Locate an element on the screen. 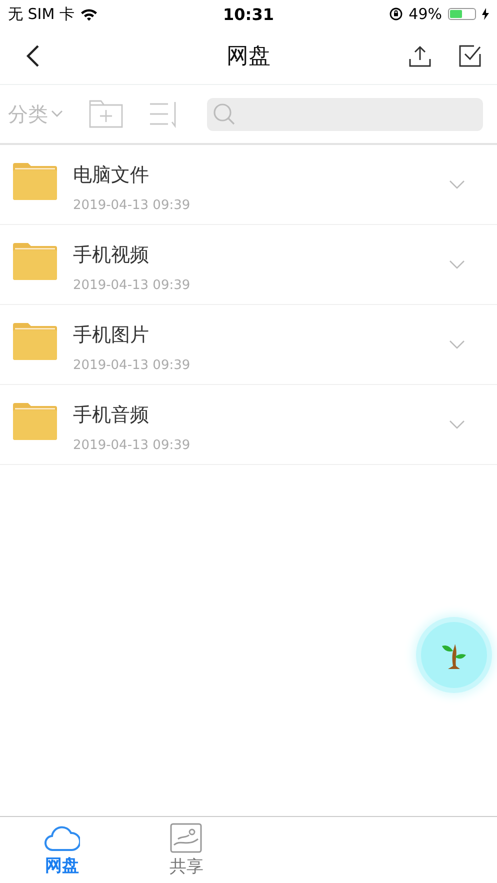 The image size is (497, 883). cloud-icon is located at coordinates (62, 838).